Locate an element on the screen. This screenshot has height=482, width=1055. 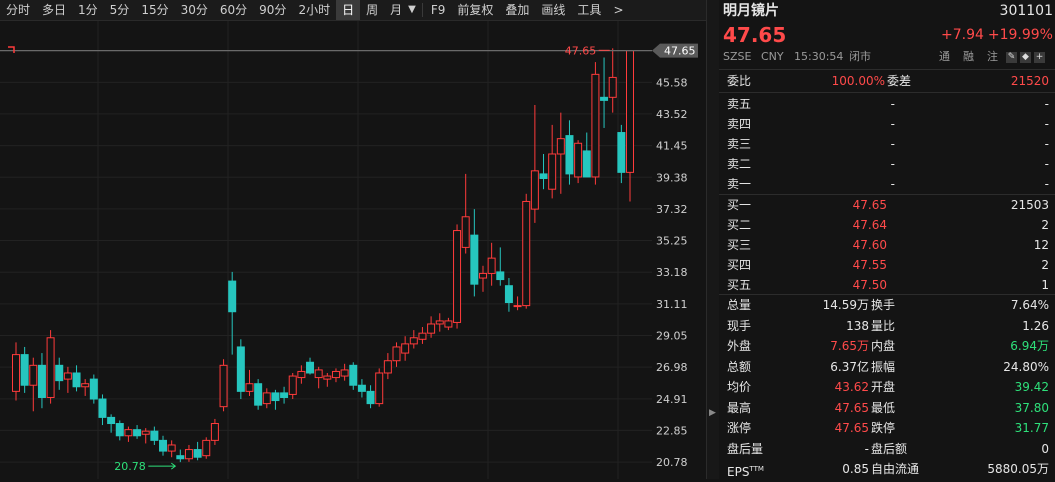
period-tab: 30分 is located at coordinates (194, 10).